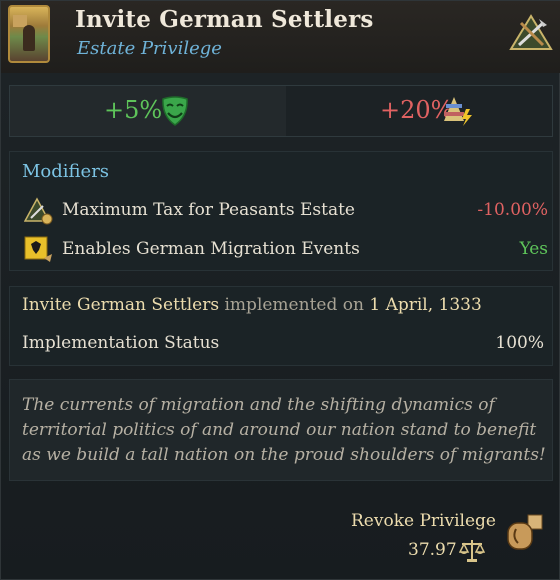 Image resolution: width=560 pixels, height=580 pixels. Describe the element at coordinates (38, 249) in the screenshot. I see `german-flag-migration-icon` at that location.